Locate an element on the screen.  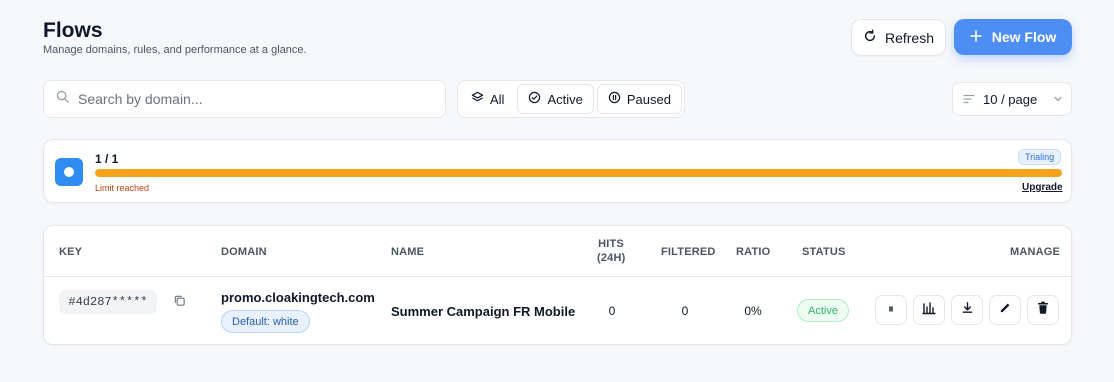
pause-icon is located at coordinates (891, 310).